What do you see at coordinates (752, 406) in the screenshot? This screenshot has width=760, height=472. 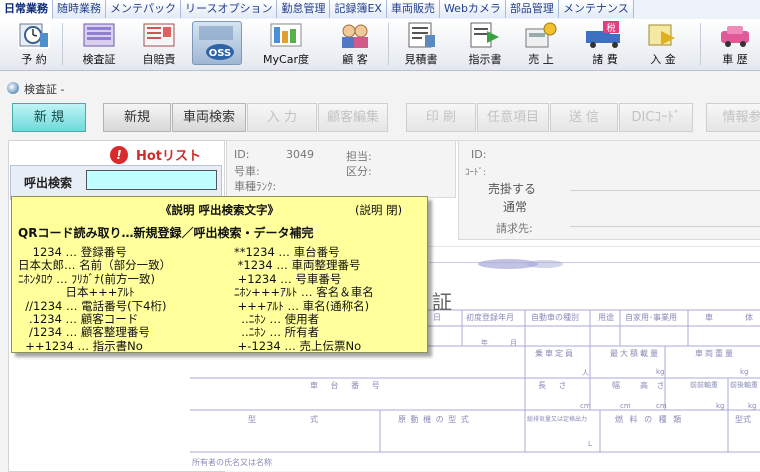 I see `cert-unit-kg-4: kg` at bounding box center [752, 406].